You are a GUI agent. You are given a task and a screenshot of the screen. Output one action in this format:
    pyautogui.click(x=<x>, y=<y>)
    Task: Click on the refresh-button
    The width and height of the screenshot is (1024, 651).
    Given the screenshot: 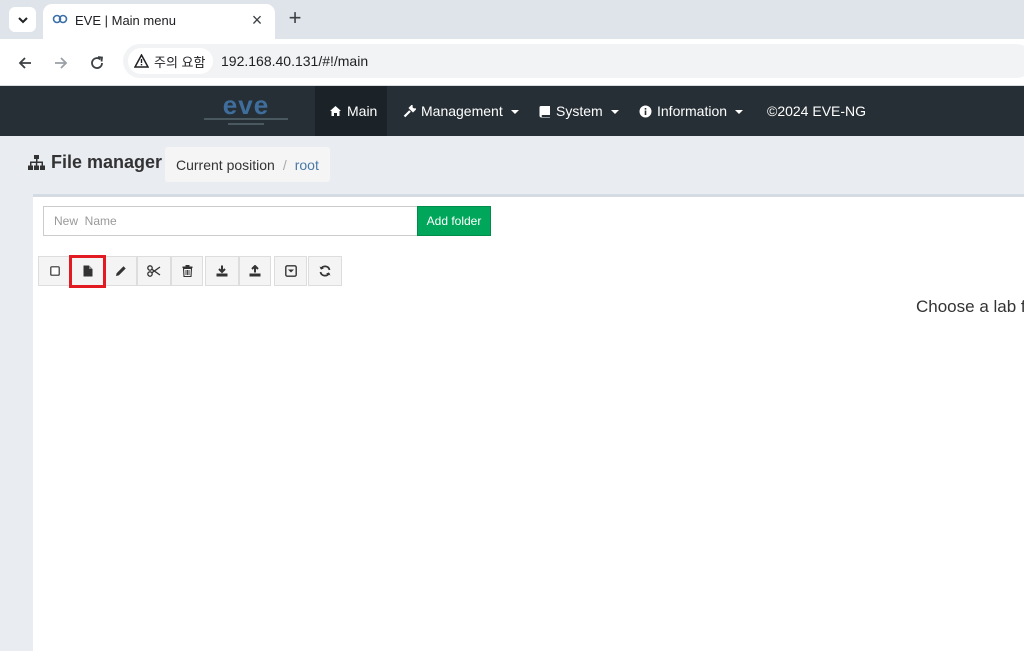 What is the action you would take?
    pyautogui.click(x=325, y=271)
    